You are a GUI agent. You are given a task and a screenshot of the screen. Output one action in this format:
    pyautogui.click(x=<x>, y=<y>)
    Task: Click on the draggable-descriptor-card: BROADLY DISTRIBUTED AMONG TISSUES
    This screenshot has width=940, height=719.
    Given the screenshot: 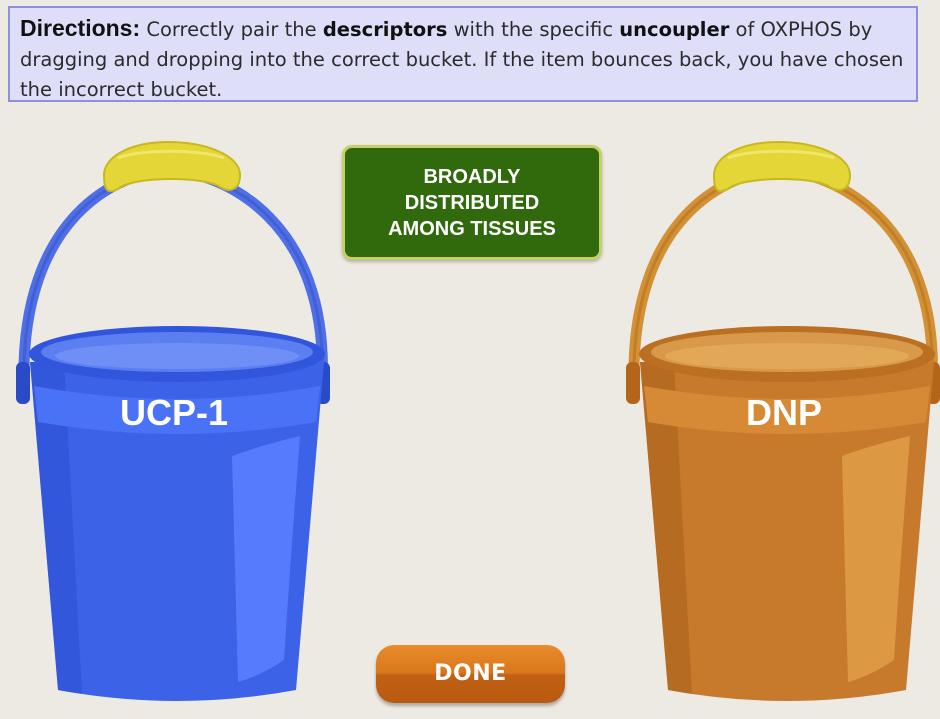 What is the action you would take?
    pyautogui.click(x=472, y=202)
    